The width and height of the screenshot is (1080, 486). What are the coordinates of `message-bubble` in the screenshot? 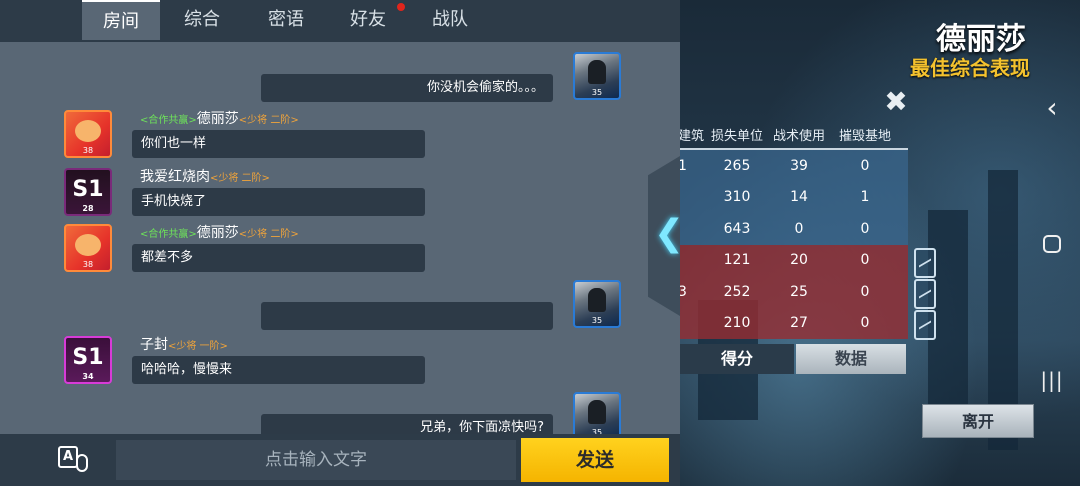 It's located at (407, 316).